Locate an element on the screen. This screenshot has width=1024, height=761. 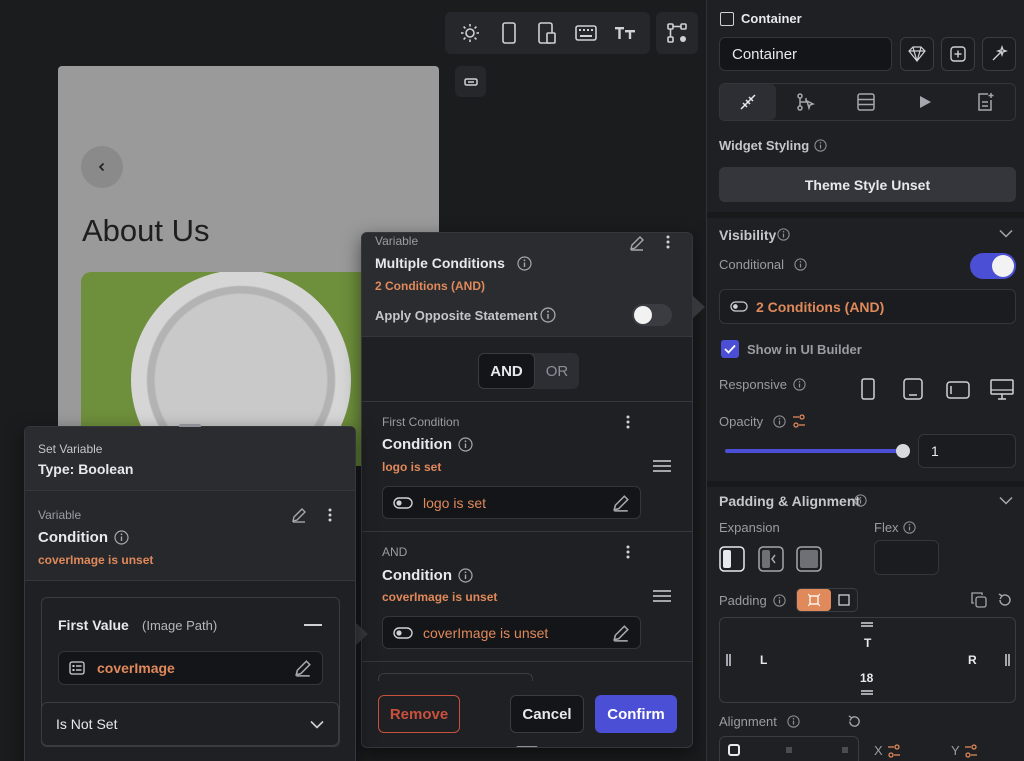
drag-handle is located at coordinates (527, 746).